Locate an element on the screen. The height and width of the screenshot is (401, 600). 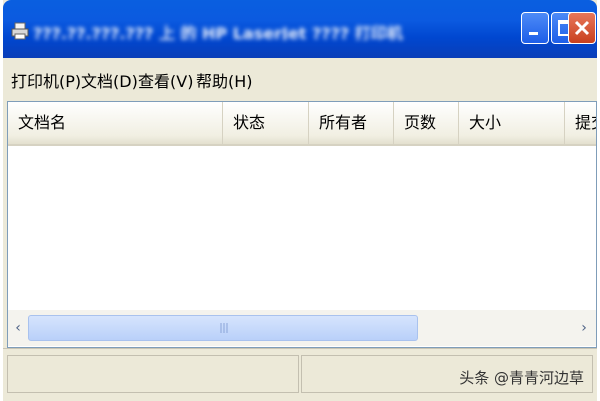
menu-printer: 打印机(P) is located at coordinates (46, 80).